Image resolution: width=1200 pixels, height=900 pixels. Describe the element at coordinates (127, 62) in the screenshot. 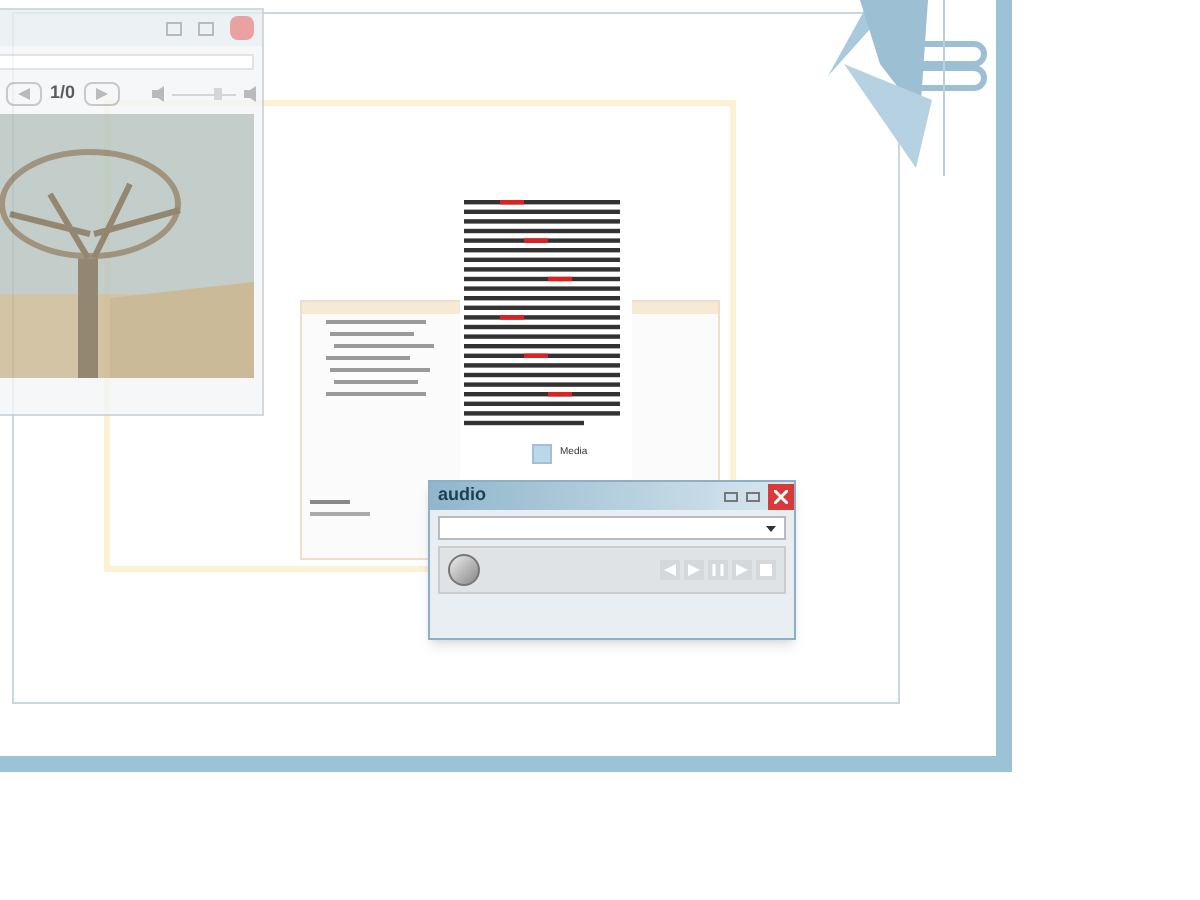

I see `address-field` at that location.